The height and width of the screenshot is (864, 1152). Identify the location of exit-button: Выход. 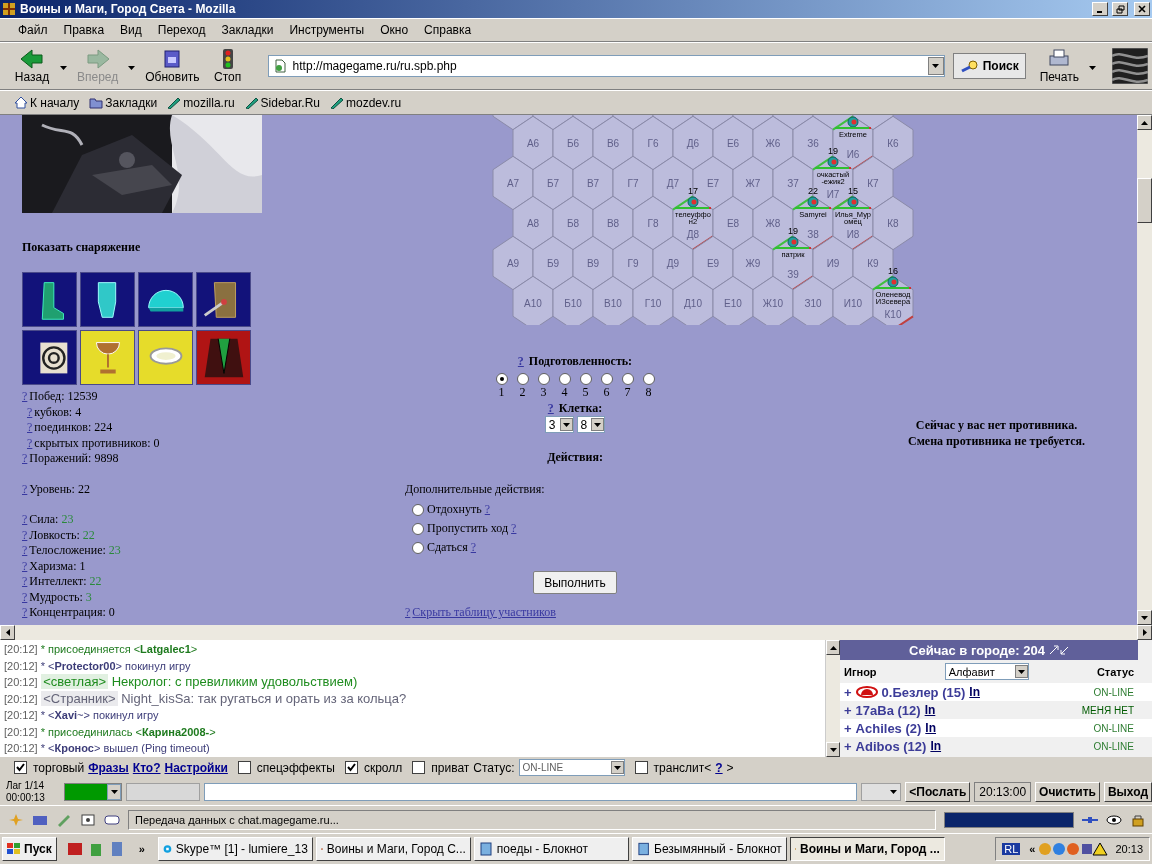
(1127, 791).